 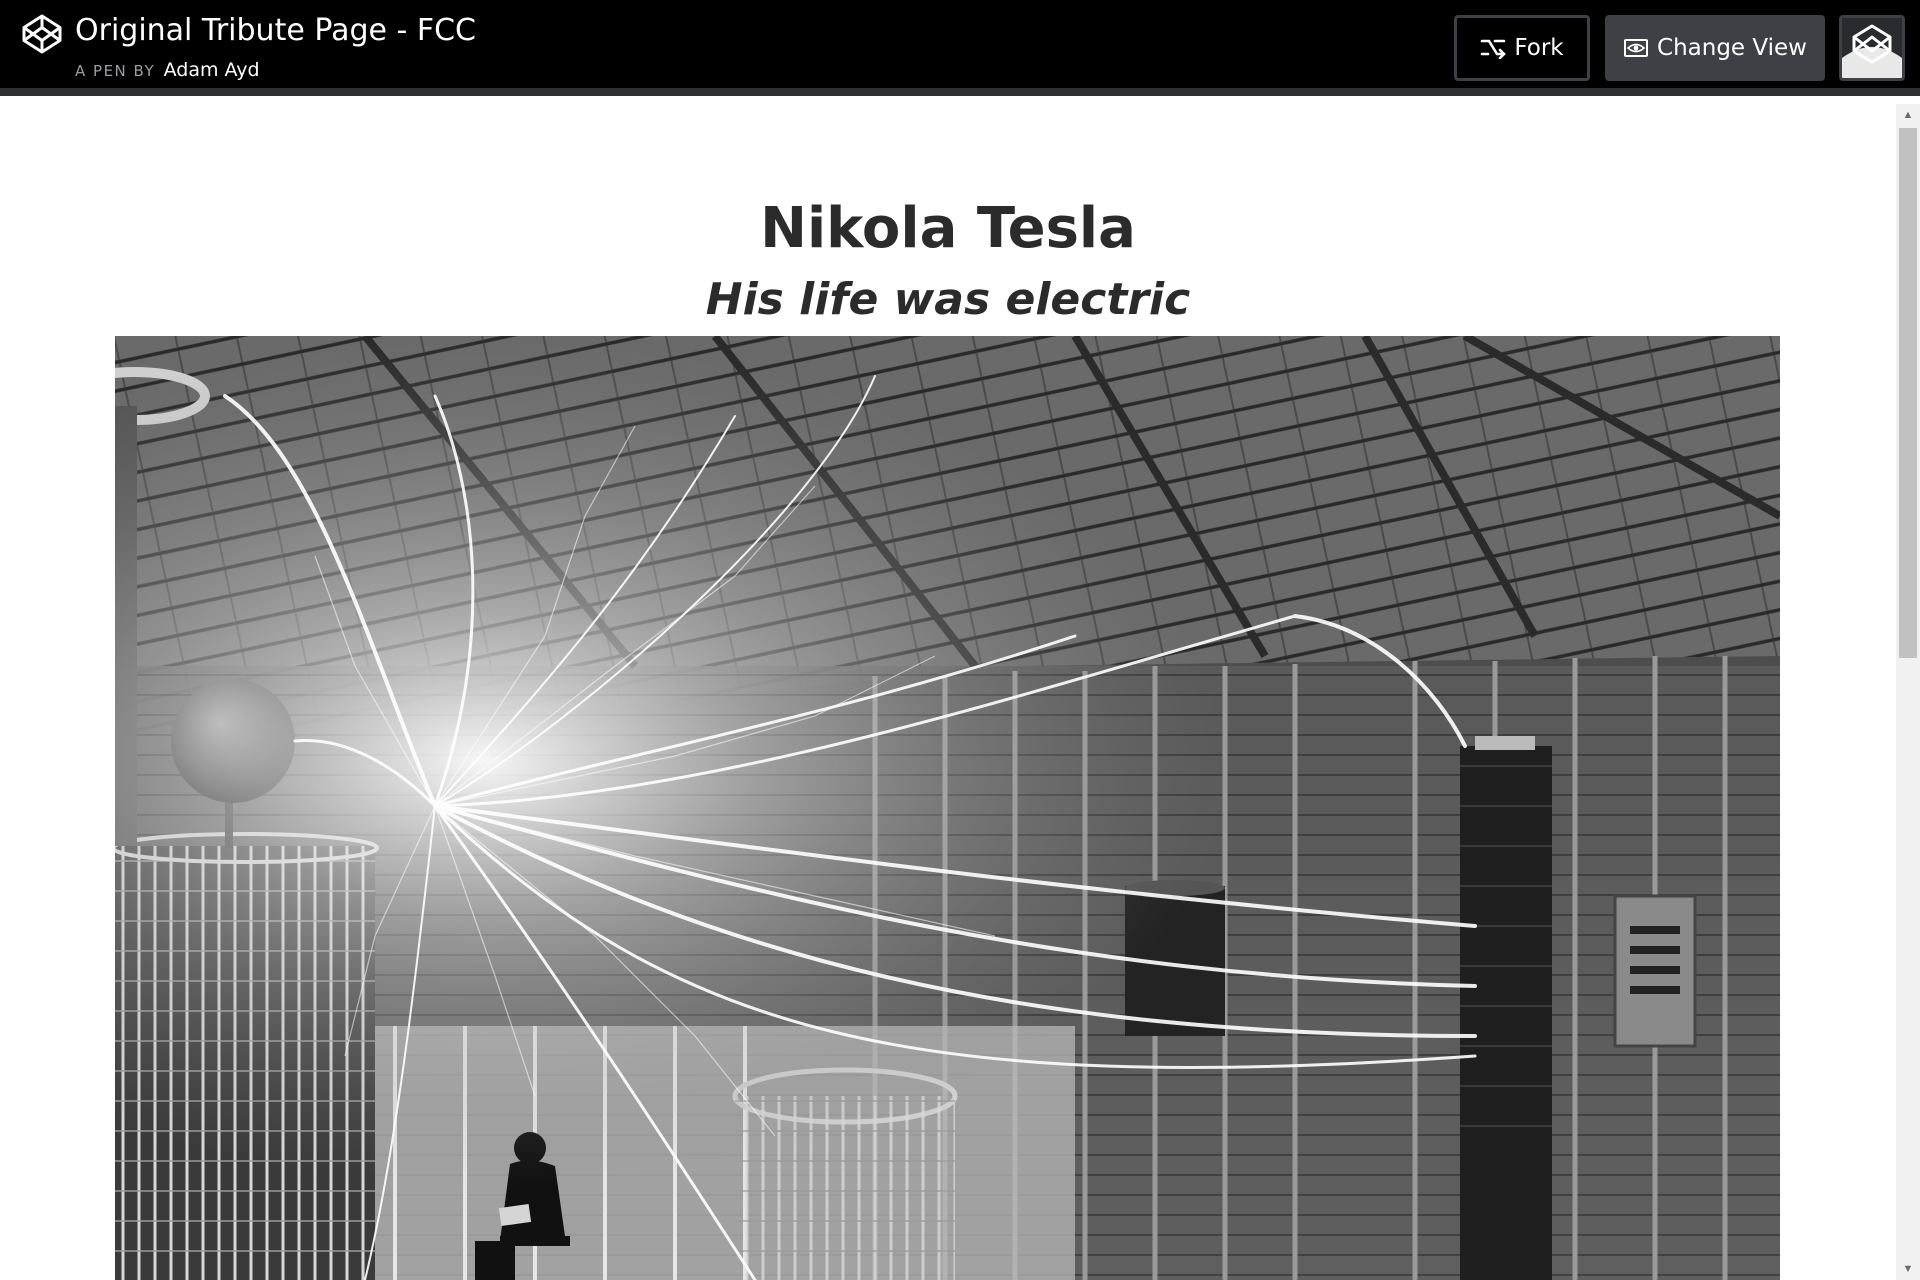 What do you see at coordinates (115, 71) in the screenshot?
I see `byline-prefix: A PEN BY` at bounding box center [115, 71].